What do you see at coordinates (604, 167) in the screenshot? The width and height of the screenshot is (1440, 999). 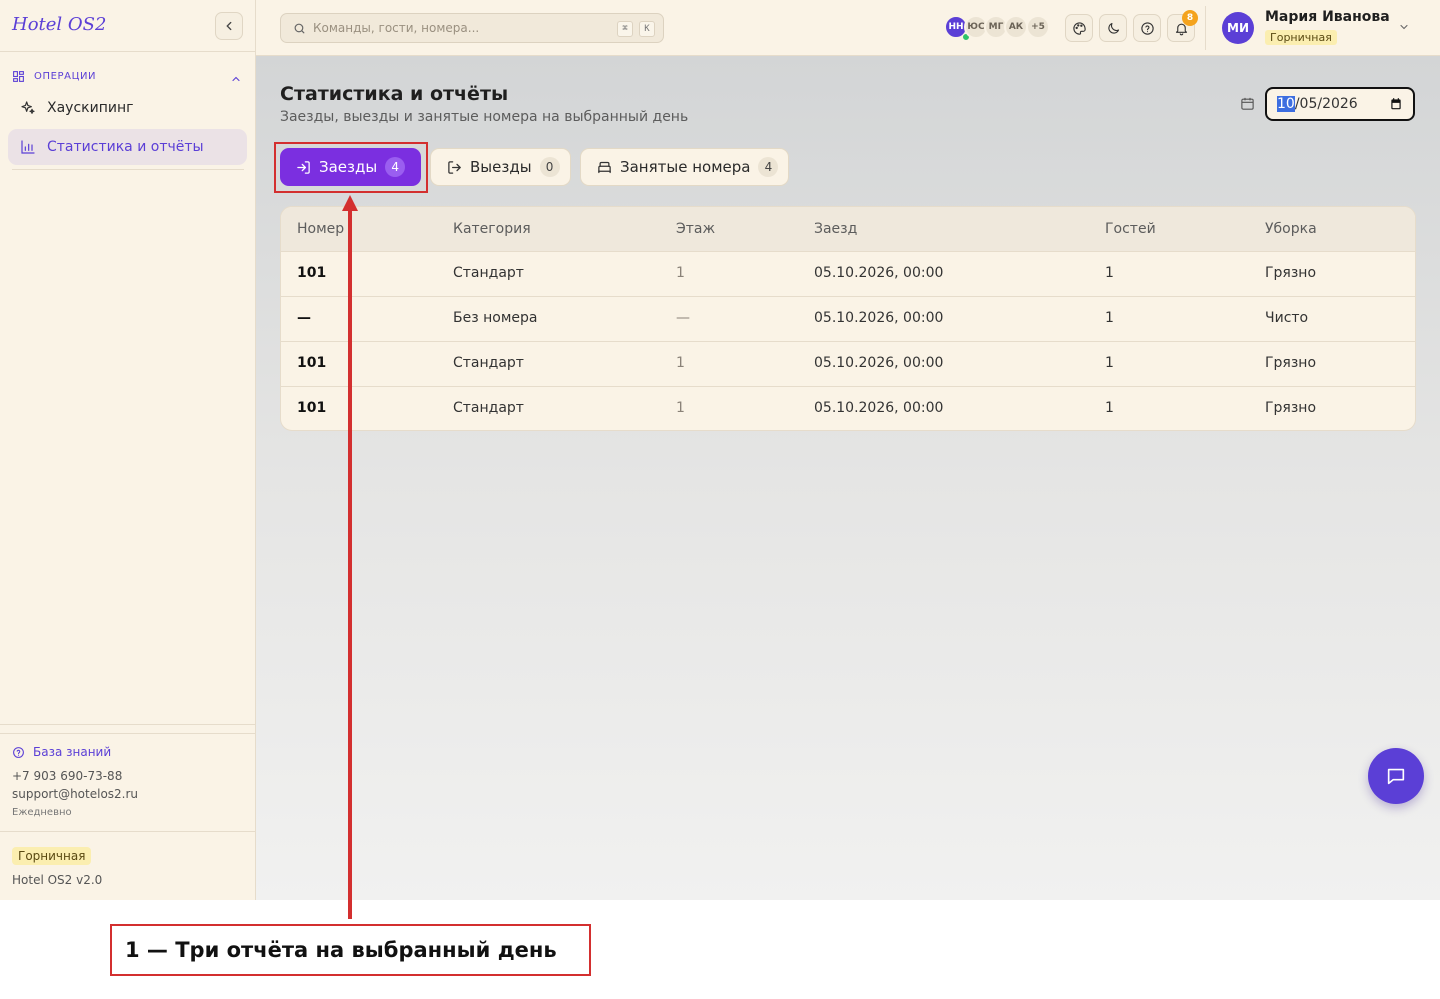 I see `bed-icon` at bounding box center [604, 167].